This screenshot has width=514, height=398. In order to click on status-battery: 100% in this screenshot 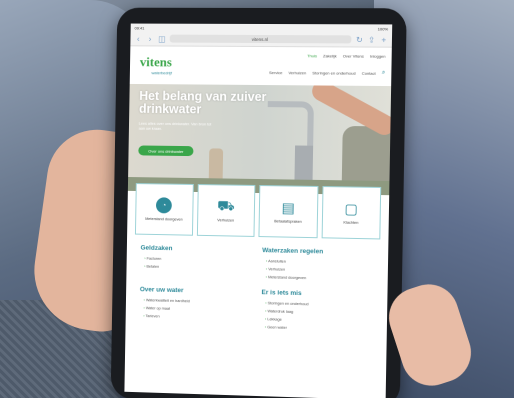, I will do `click(383, 28)`.